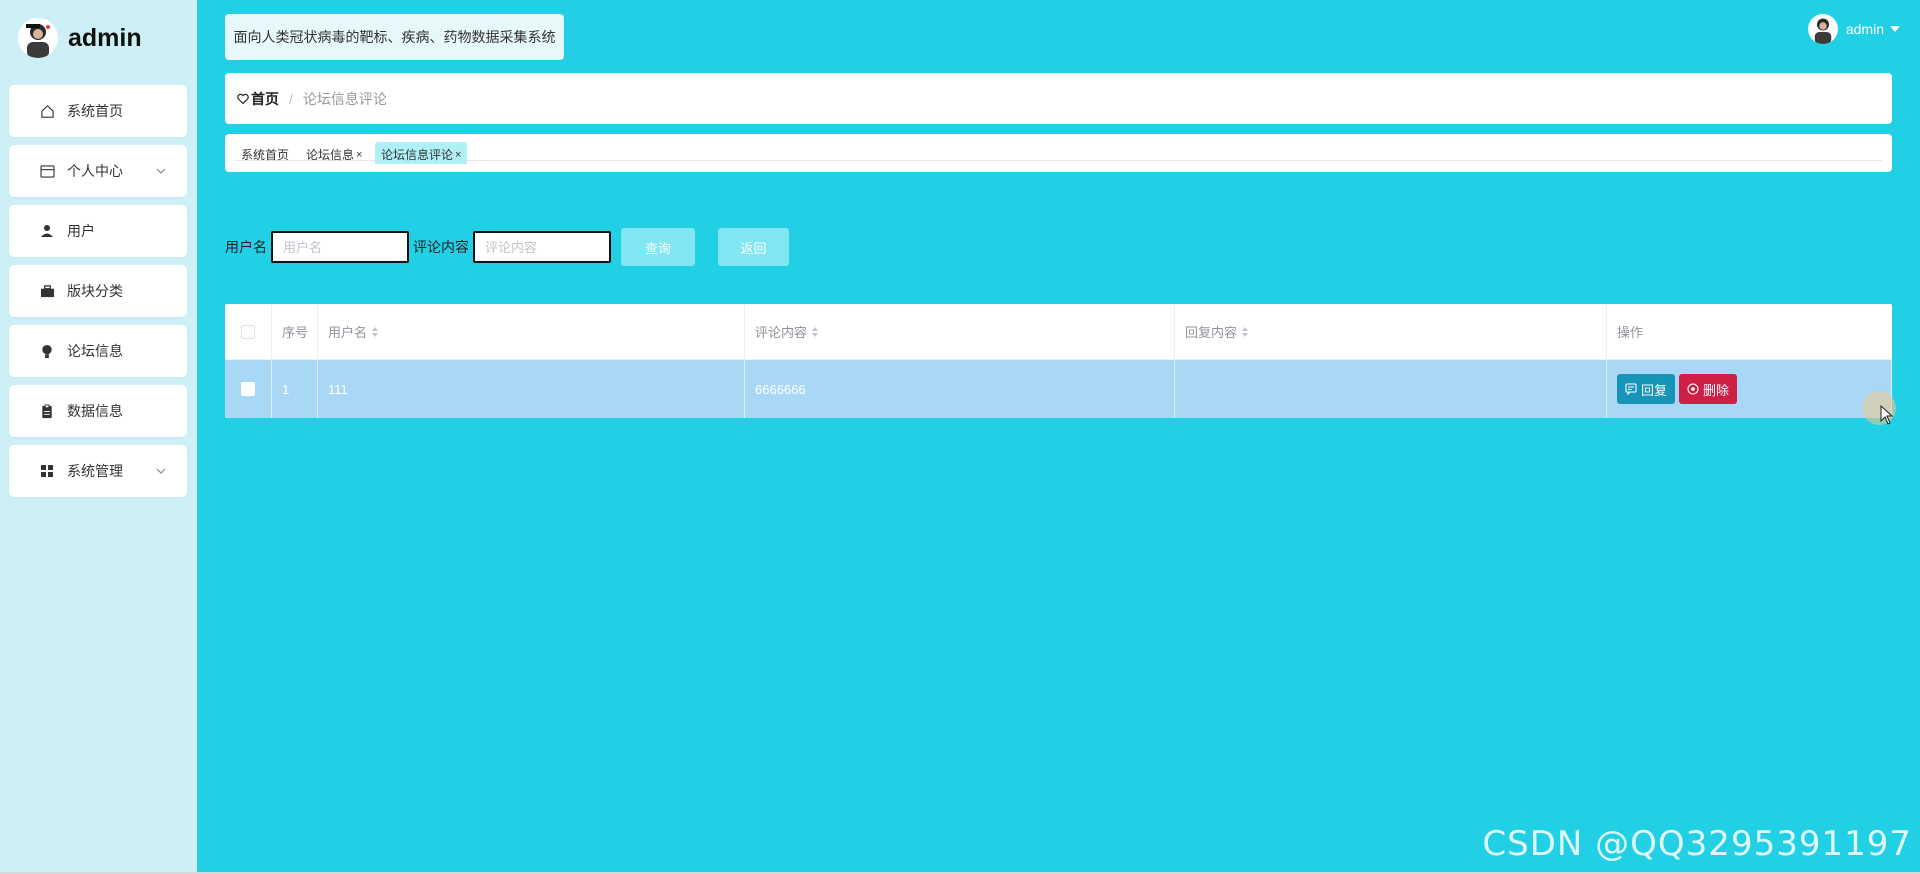 This screenshot has width=1920, height=874. What do you see at coordinates (95, 471) in the screenshot?
I see `sidebar-item-label: 系统管理` at bounding box center [95, 471].